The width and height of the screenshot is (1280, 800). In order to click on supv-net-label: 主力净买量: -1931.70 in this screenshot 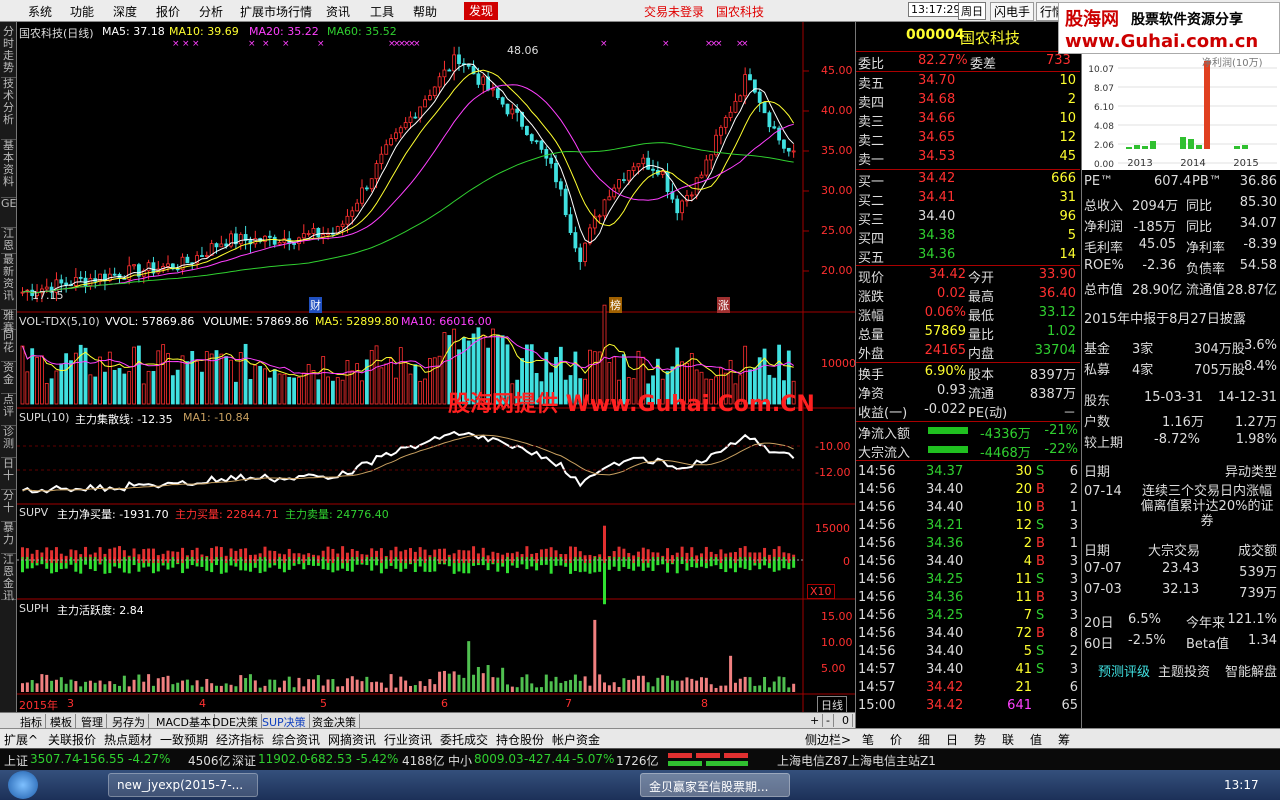, I will do `click(113, 514)`.